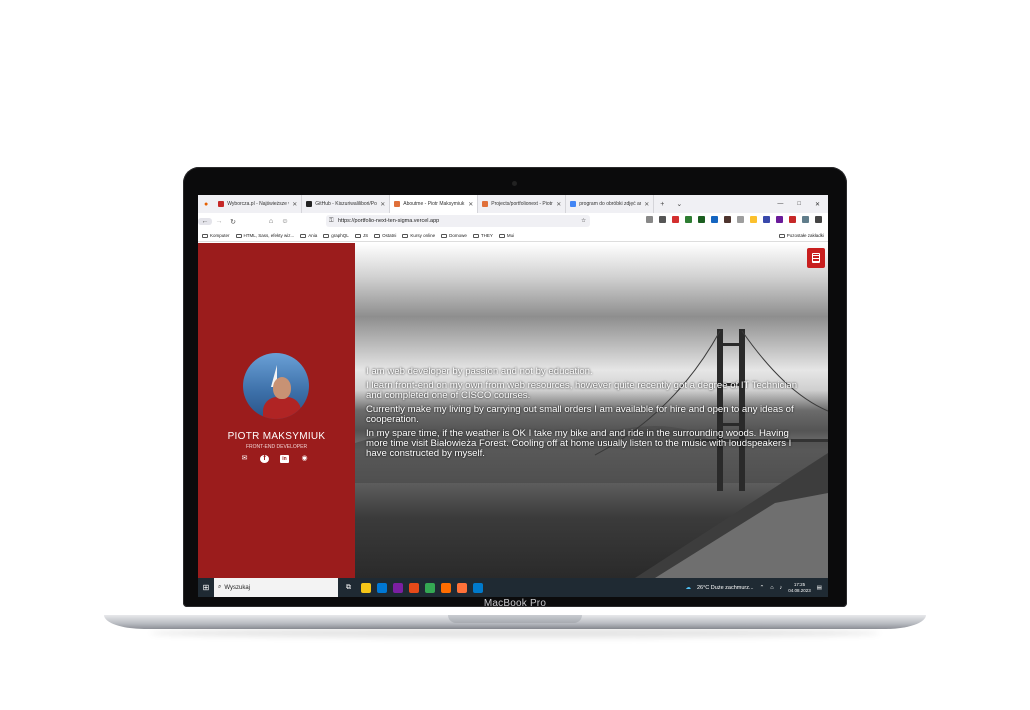  Describe the element at coordinates (244, 459) in the screenshot. I see `mail-icon: ✉` at that location.